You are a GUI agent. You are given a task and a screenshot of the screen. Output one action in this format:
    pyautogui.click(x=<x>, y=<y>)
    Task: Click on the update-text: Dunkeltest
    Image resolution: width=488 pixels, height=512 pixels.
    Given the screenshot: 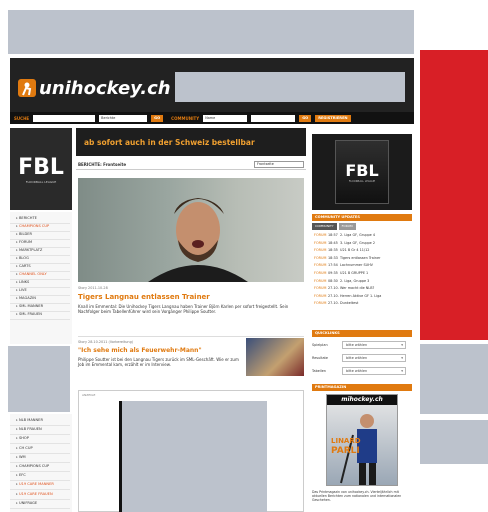 What is the action you would take?
    pyautogui.click(x=349, y=303)
    